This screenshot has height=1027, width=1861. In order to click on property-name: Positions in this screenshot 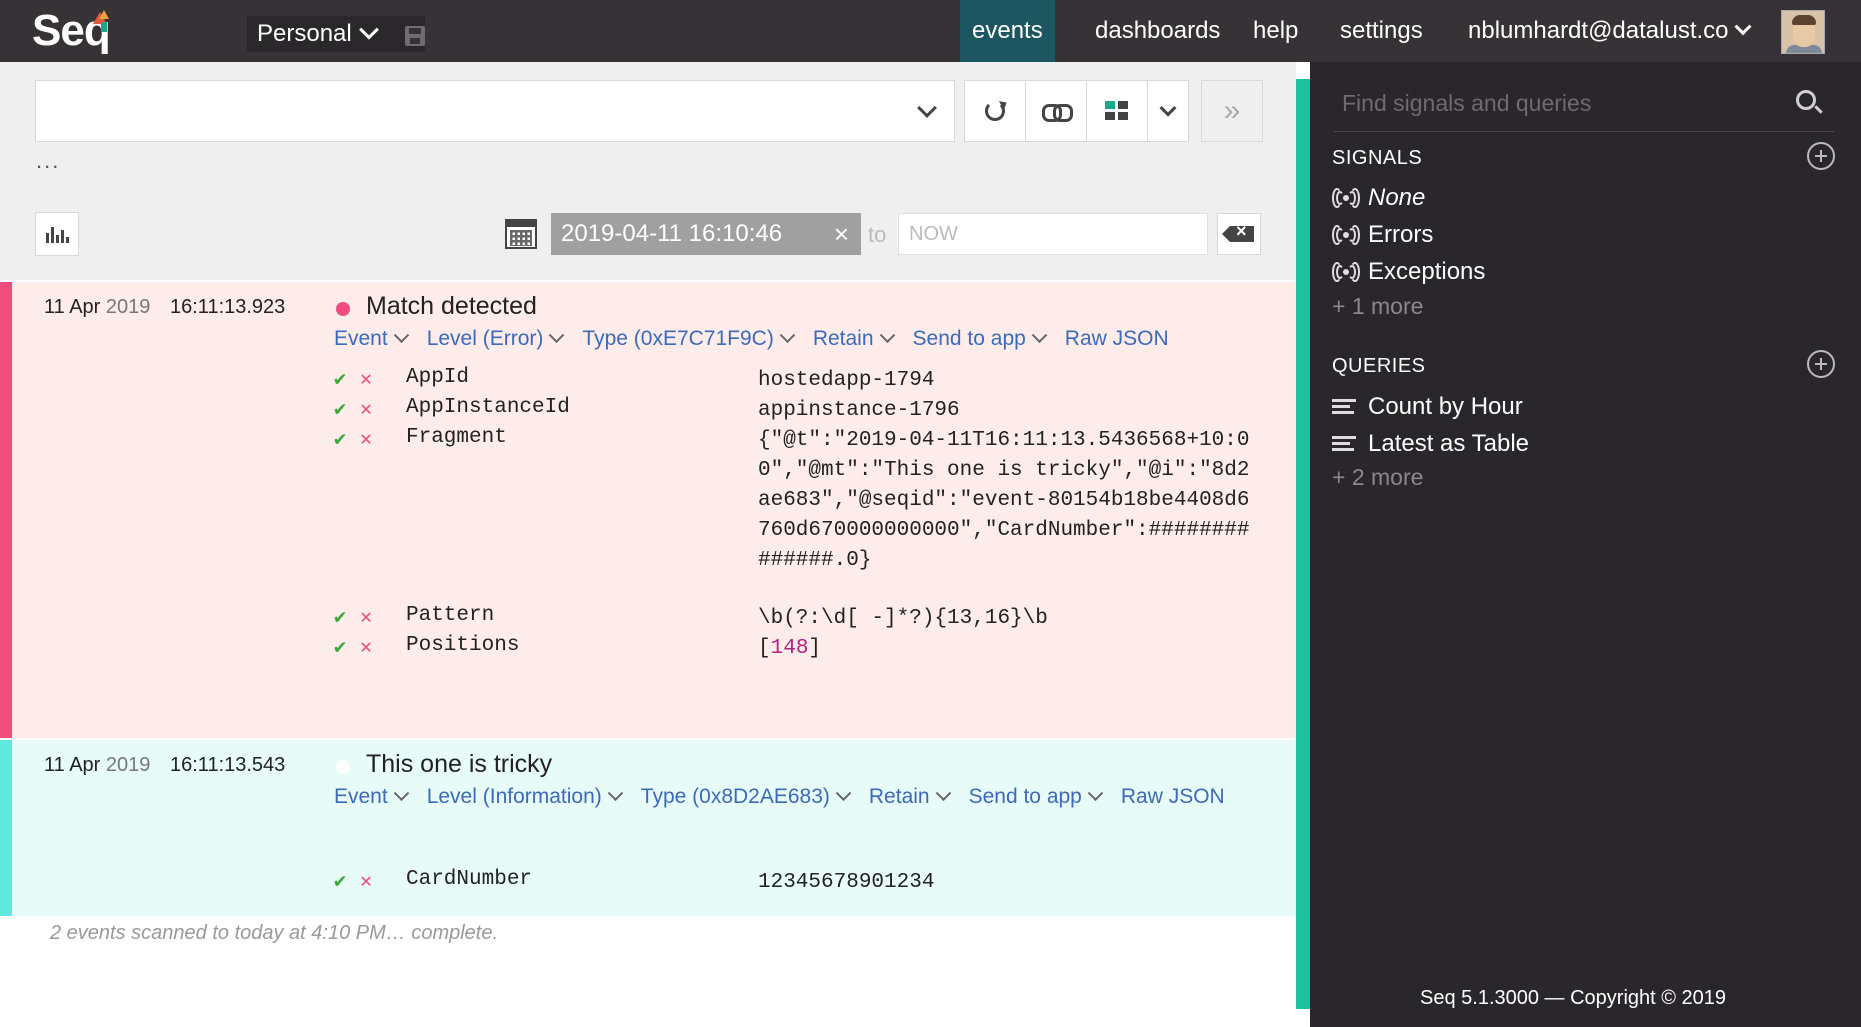, I will do `click(463, 645)`.